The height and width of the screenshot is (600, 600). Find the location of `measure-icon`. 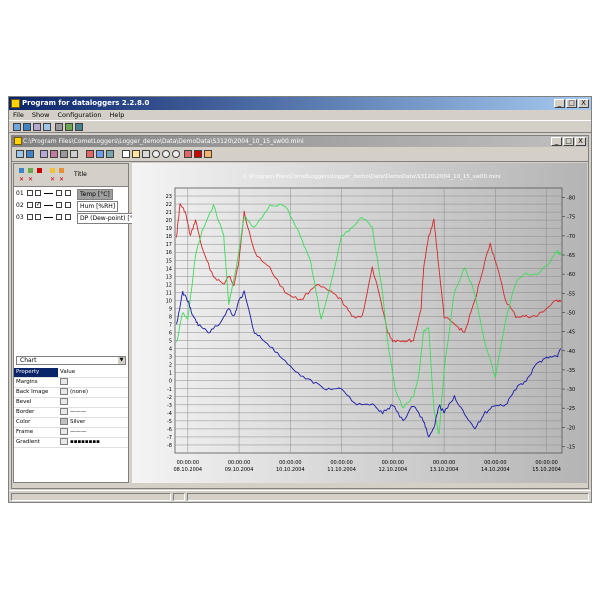

measure-icon is located at coordinates (146, 154).